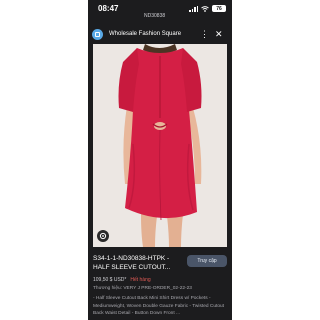  What do you see at coordinates (160, 9) in the screenshot?
I see `status-bar: 08:47 ND30838 76` at bounding box center [160, 9].